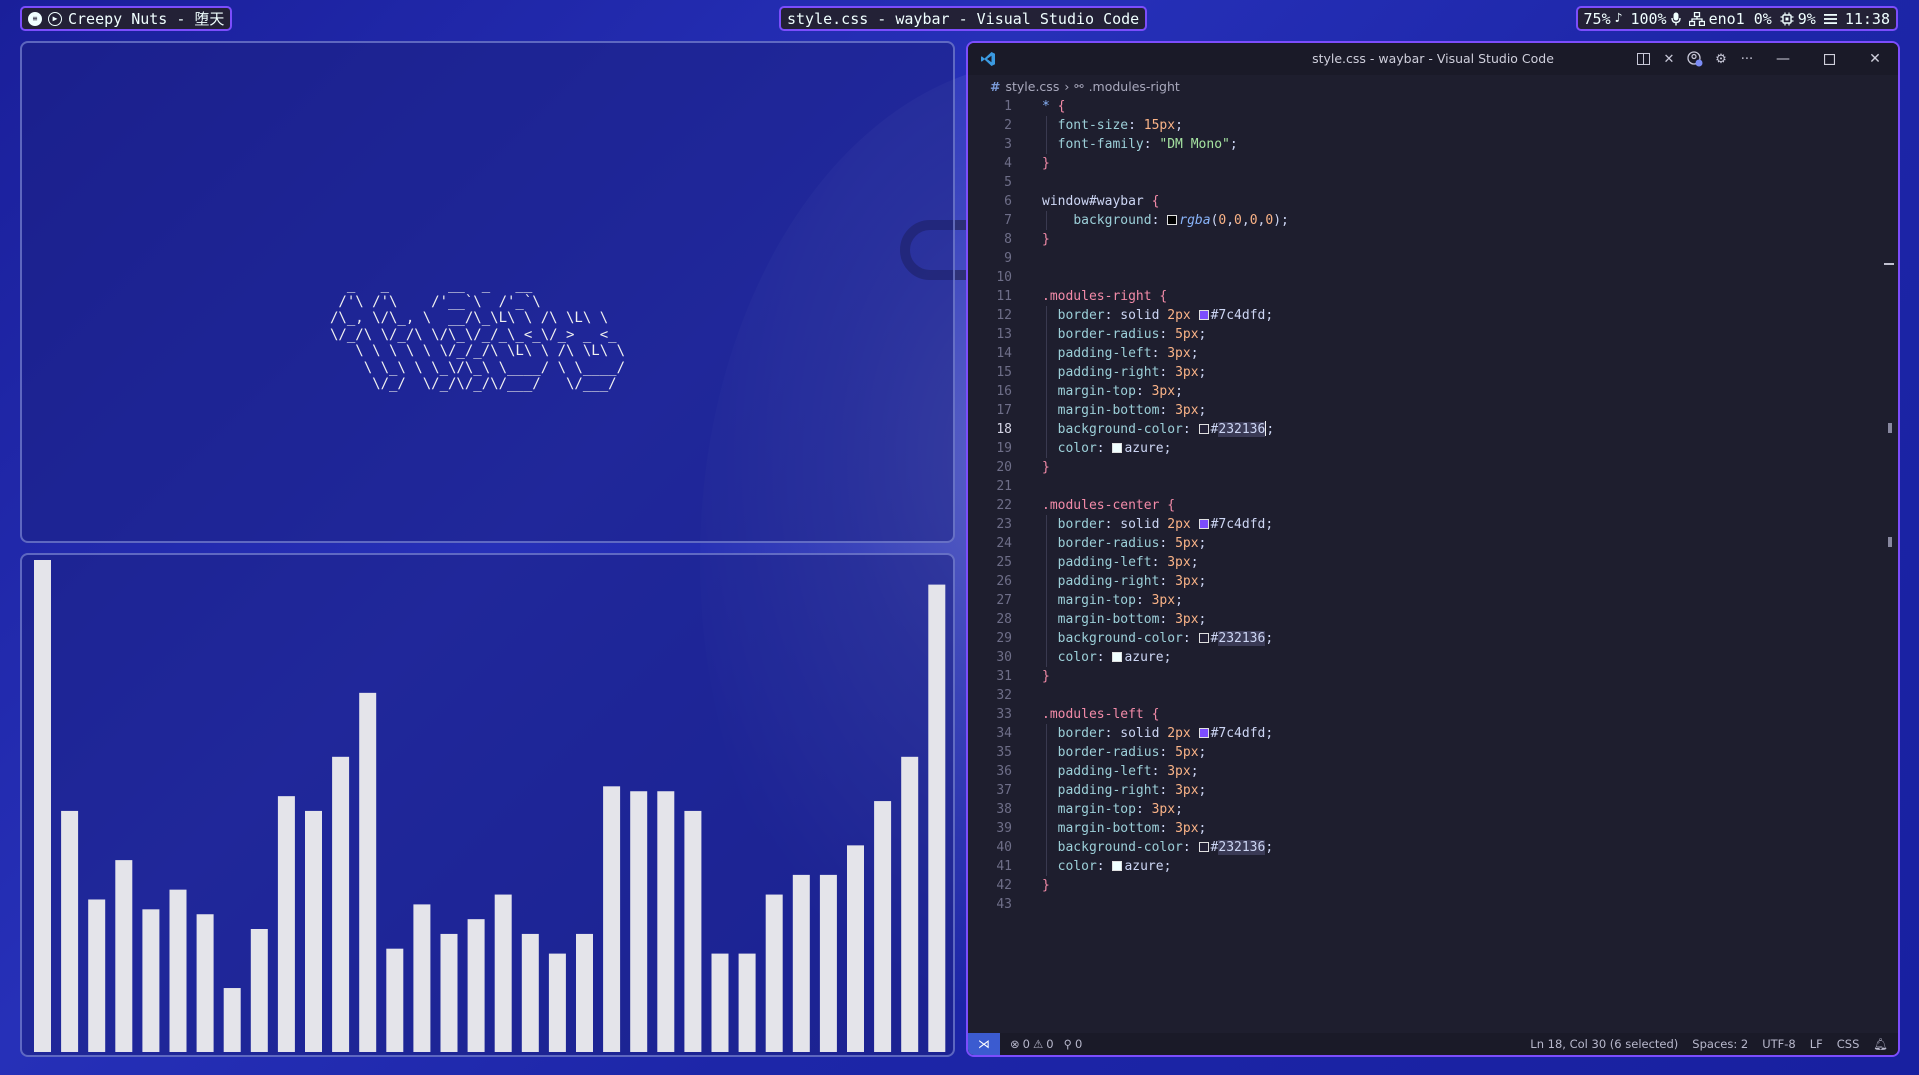 This screenshot has width=1919, height=1075. What do you see at coordinates (1604, 1044) in the screenshot?
I see `cursor-position: Ln 18, Col 30 (6 selected)` at bounding box center [1604, 1044].